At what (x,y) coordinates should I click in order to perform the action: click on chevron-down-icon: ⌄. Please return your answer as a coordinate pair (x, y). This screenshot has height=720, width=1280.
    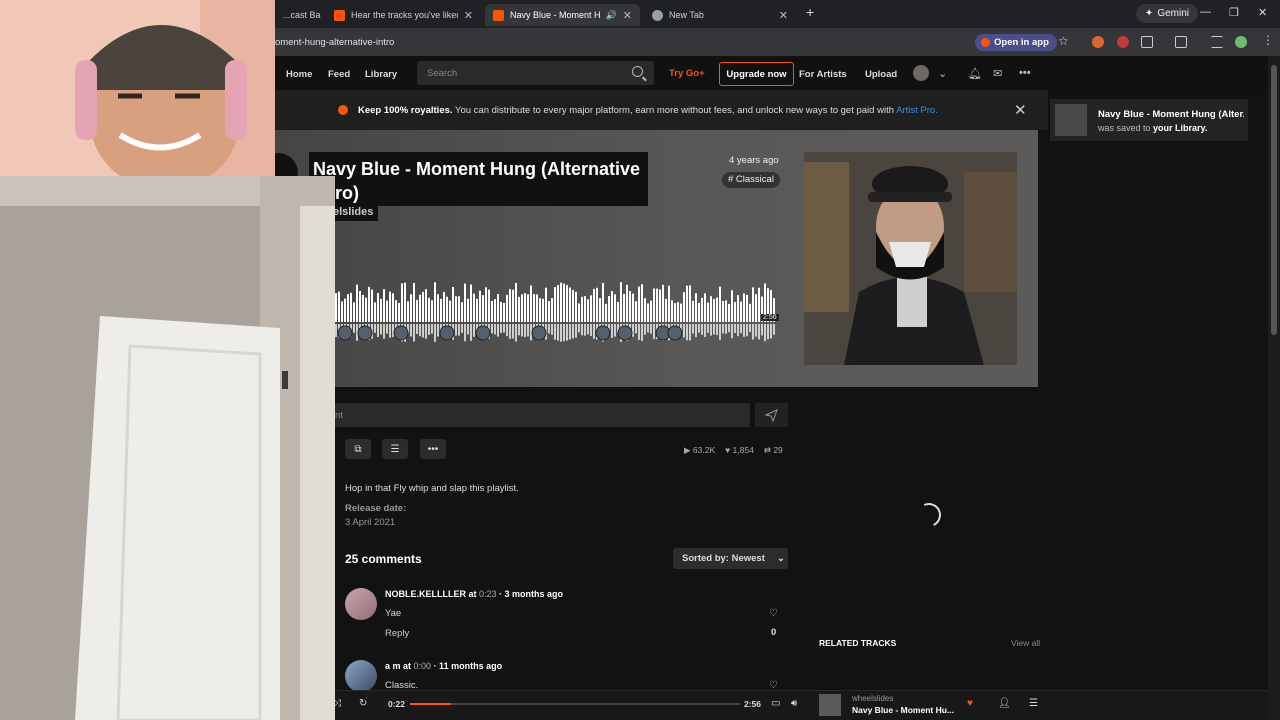
    Looking at the image, I should click on (942, 73).